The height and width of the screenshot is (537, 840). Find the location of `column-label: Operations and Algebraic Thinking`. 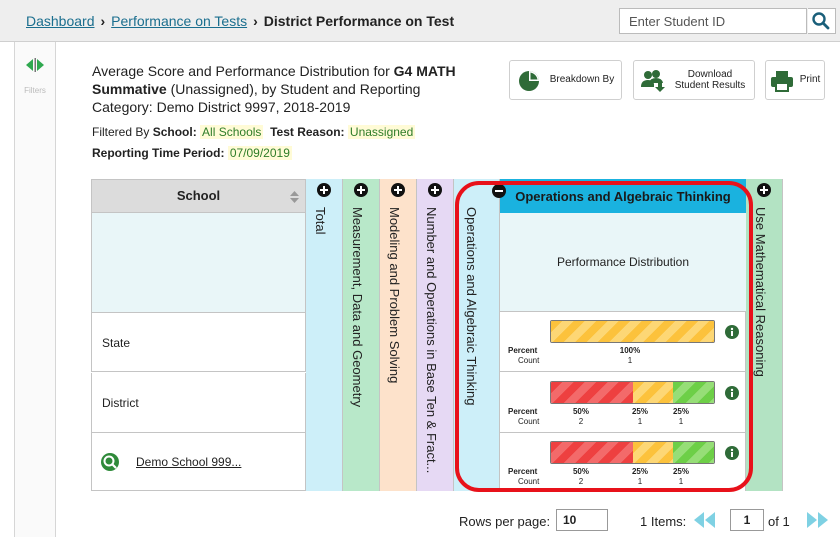

column-label: Operations and Algebraic Thinking is located at coordinates (471, 306).